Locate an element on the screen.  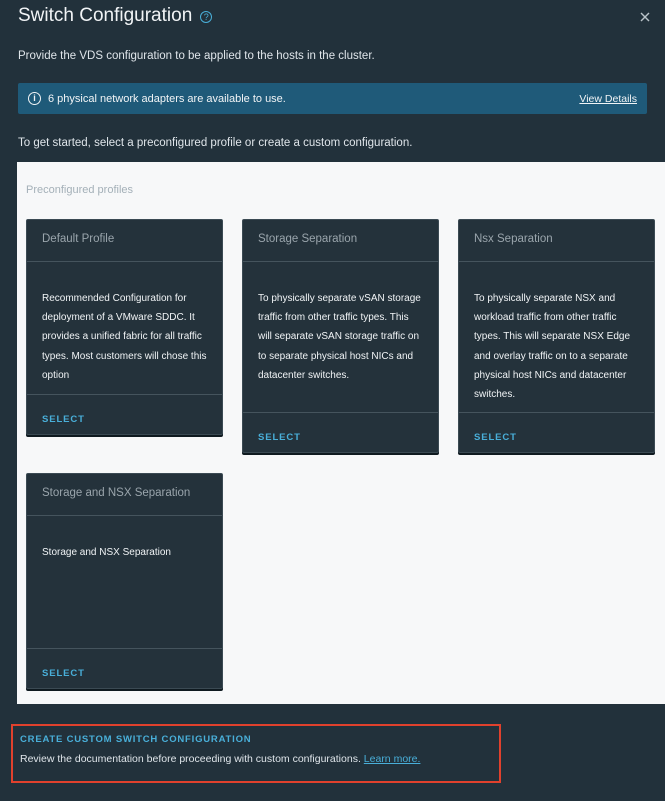
select-storage-separation-button: SELECT is located at coordinates (279, 437).